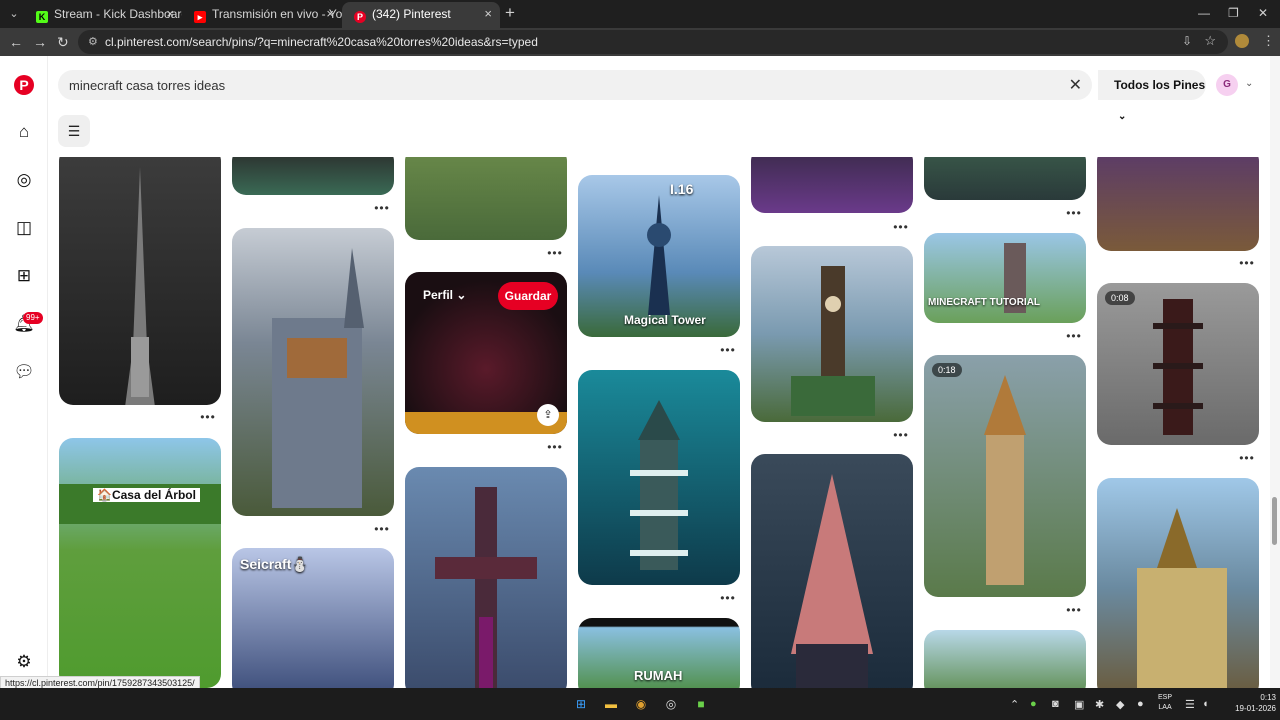 This screenshot has height=720, width=1280. Describe the element at coordinates (103, 15) in the screenshot. I see `tab-kick: K Stream - Kick Dashboard ×` at that location.